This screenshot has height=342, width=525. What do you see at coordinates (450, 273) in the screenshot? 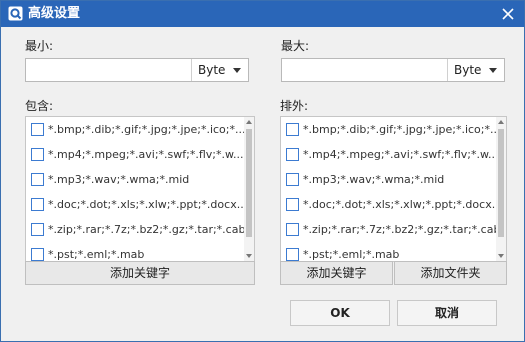
I see `exclude-add-folder-button: 添加文件夹` at bounding box center [450, 273].